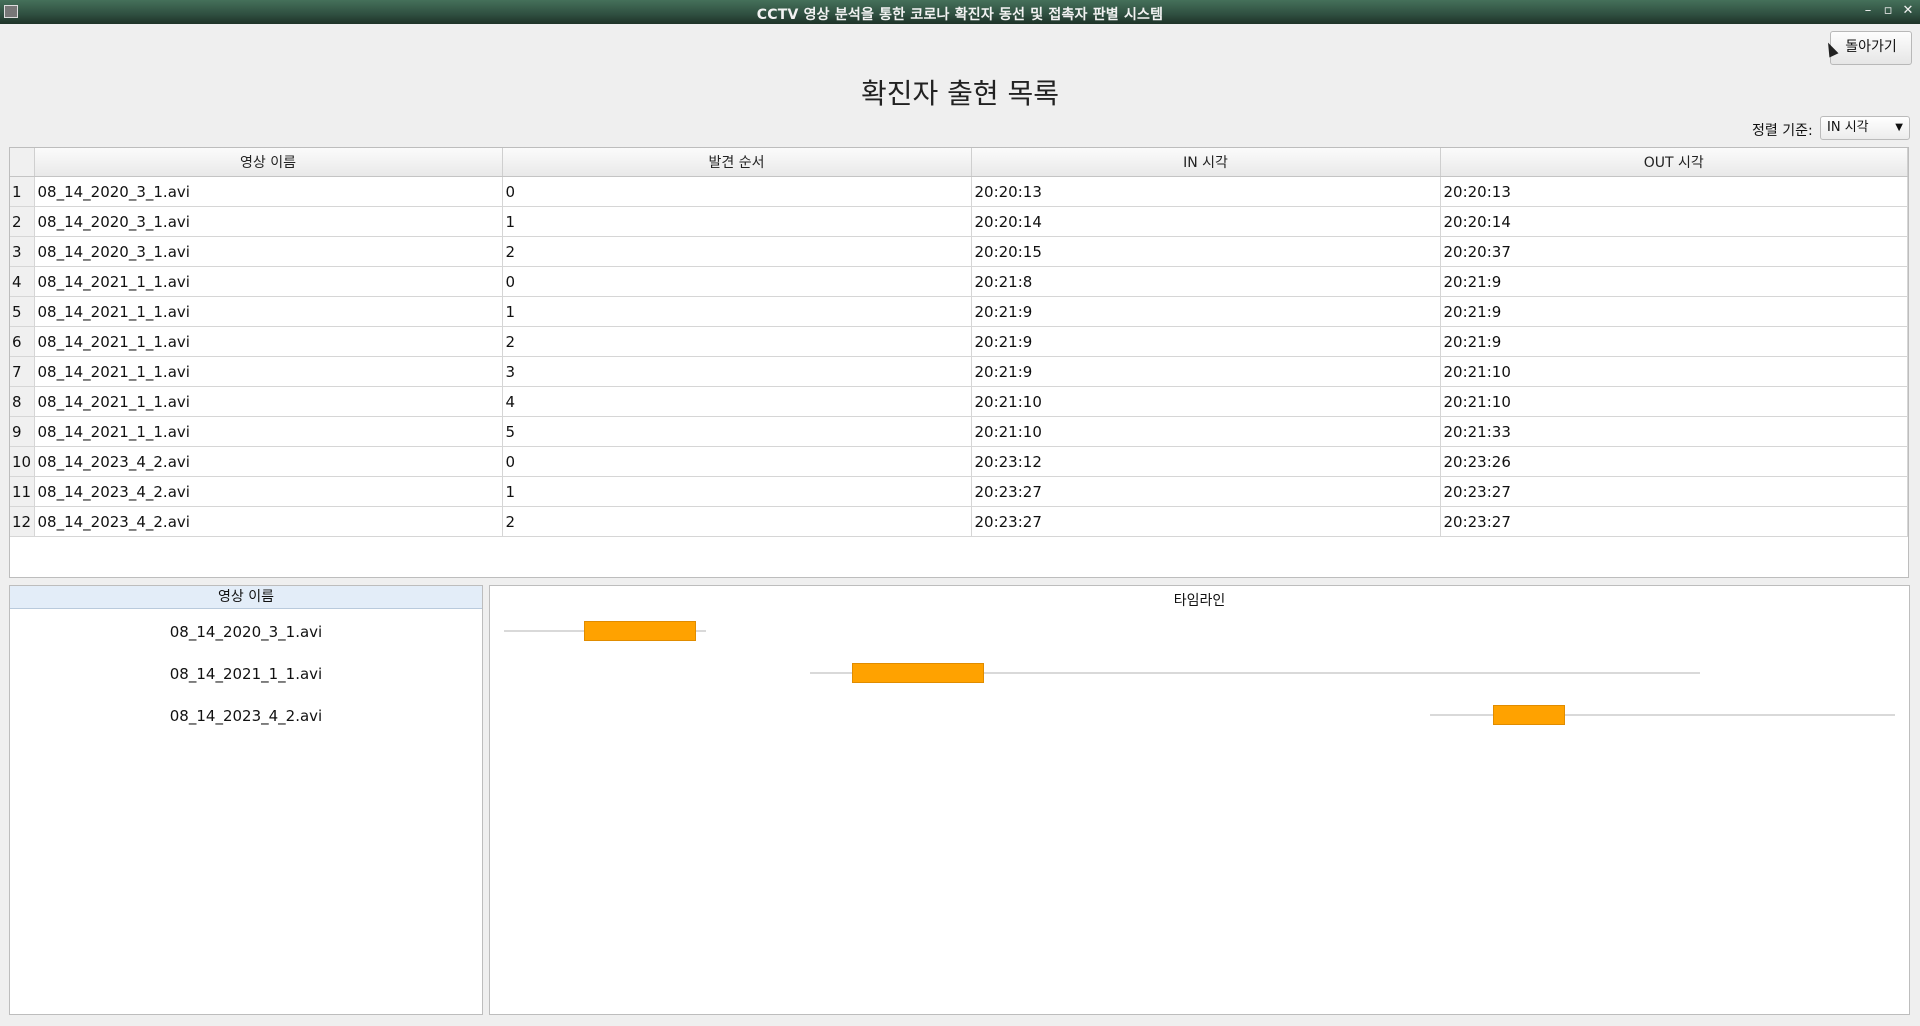 The image size is (1920, 1026). I want to click on sort-select: IN 시각 ▼, so click(1865, 128).